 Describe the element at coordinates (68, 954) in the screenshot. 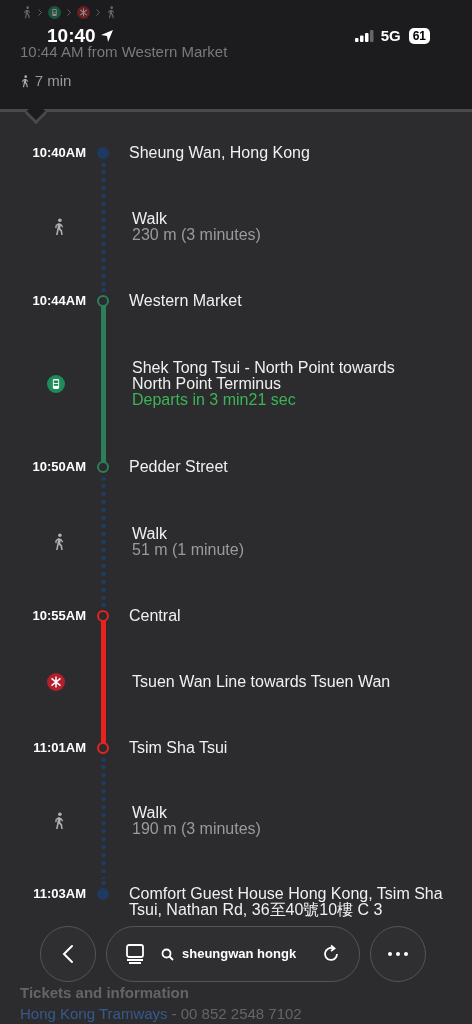

I see `back-chevron-icon` at that location.